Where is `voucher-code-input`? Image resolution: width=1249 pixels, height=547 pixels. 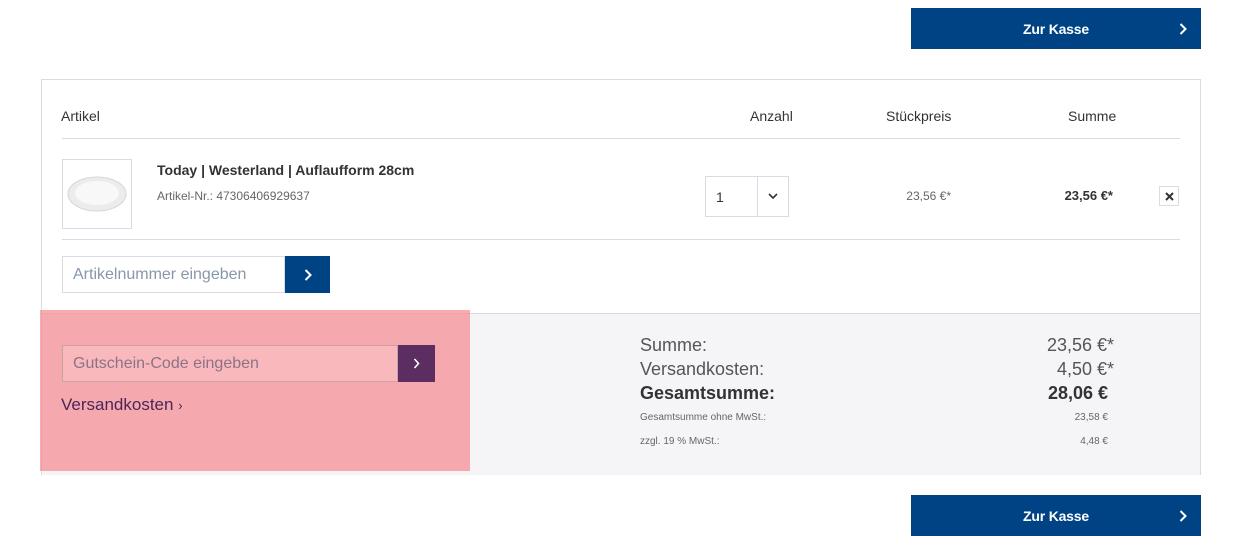 voucher-code-input is located at coordinates (230, 363).